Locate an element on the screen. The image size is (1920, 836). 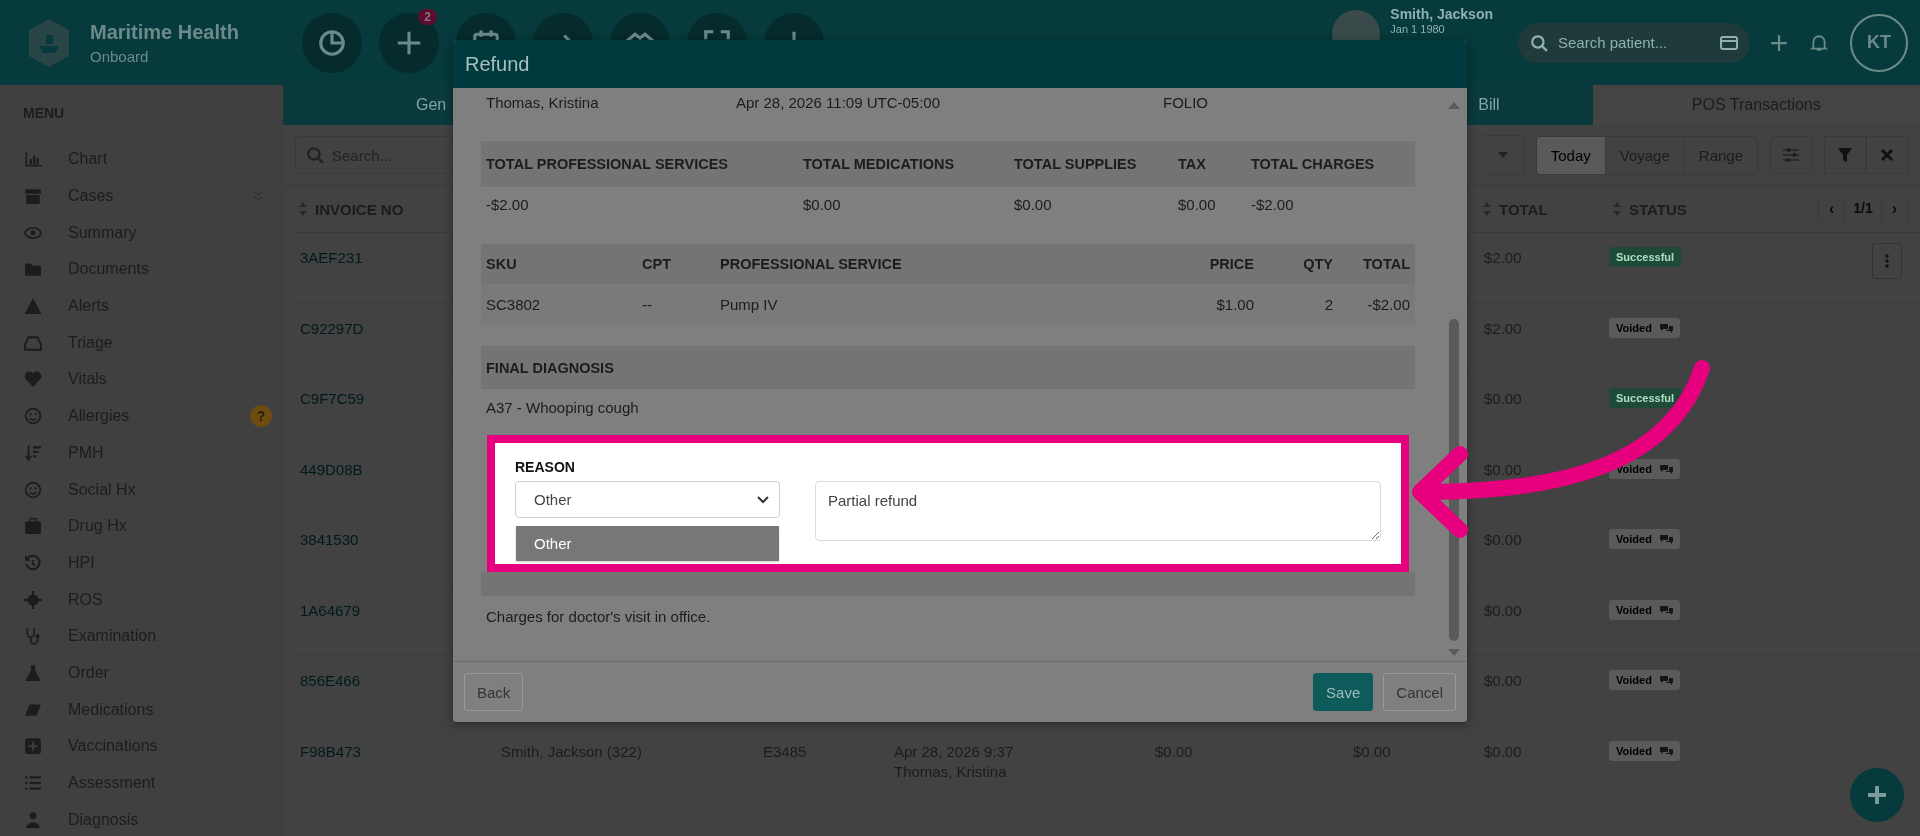
column-header: TOTAL CHARGES is located at coordinates (1313, 164).